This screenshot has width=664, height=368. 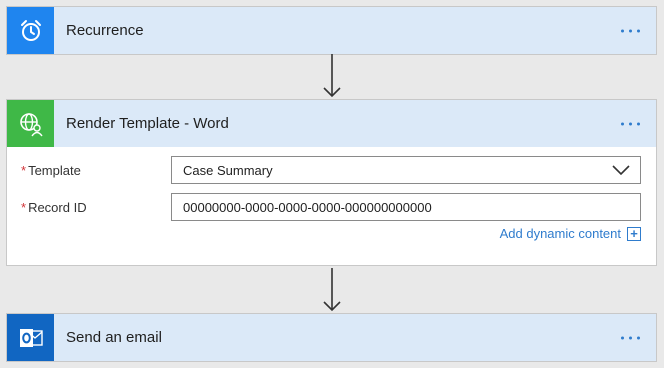 I want to click on template-dropdown: Case Summary, so click(x=406, y=170).